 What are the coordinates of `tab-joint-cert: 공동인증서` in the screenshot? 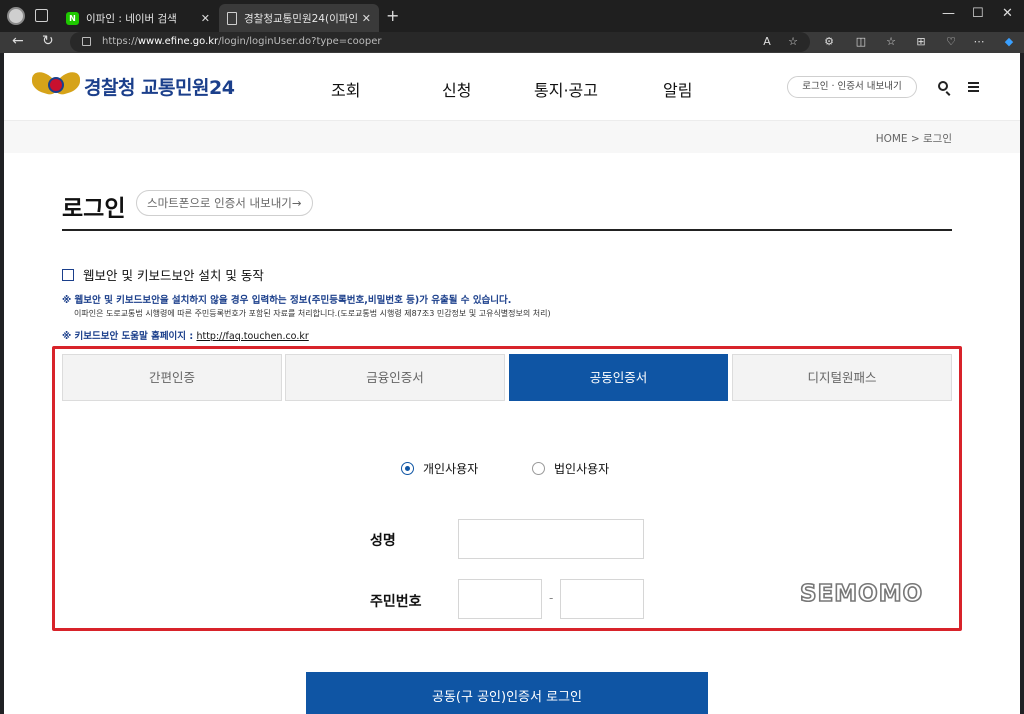 It's located at (618, 377).